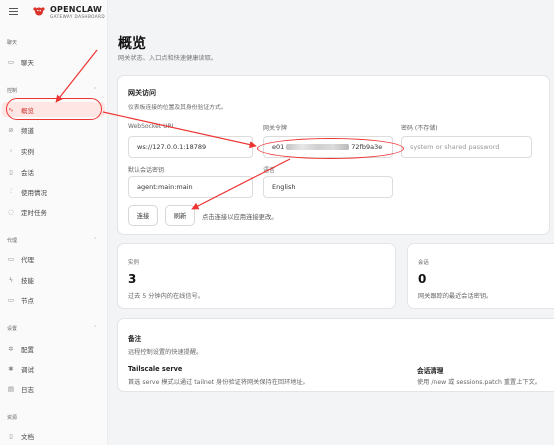 This screenshot has height=445, width=554. I want to click on page-subtitle: 网关状态、入口点和快速健康读取。, so click(167, 58).